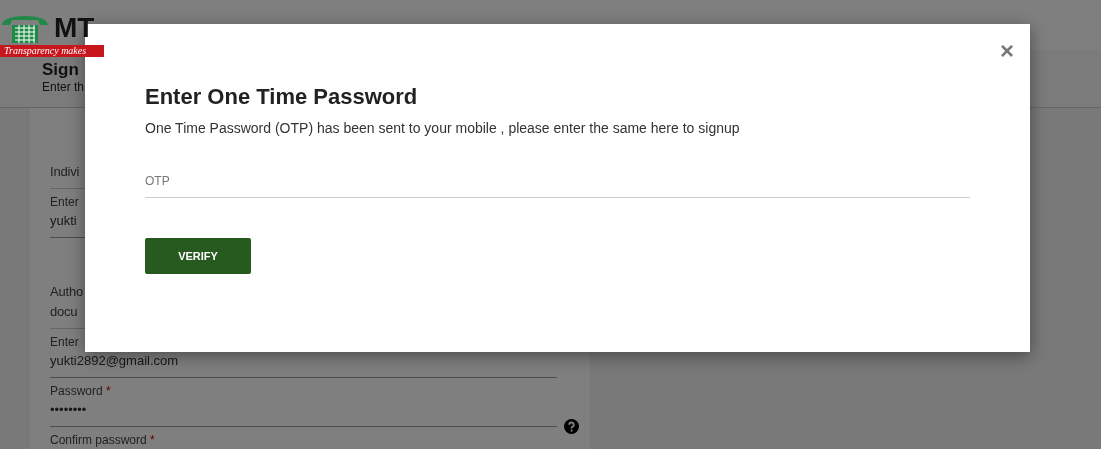 The height and width of the screenshot is (449, 1101). Describe the element at coordinates (198, 256) in the screenshot. I see `verify-button: VERIFY` at that location.